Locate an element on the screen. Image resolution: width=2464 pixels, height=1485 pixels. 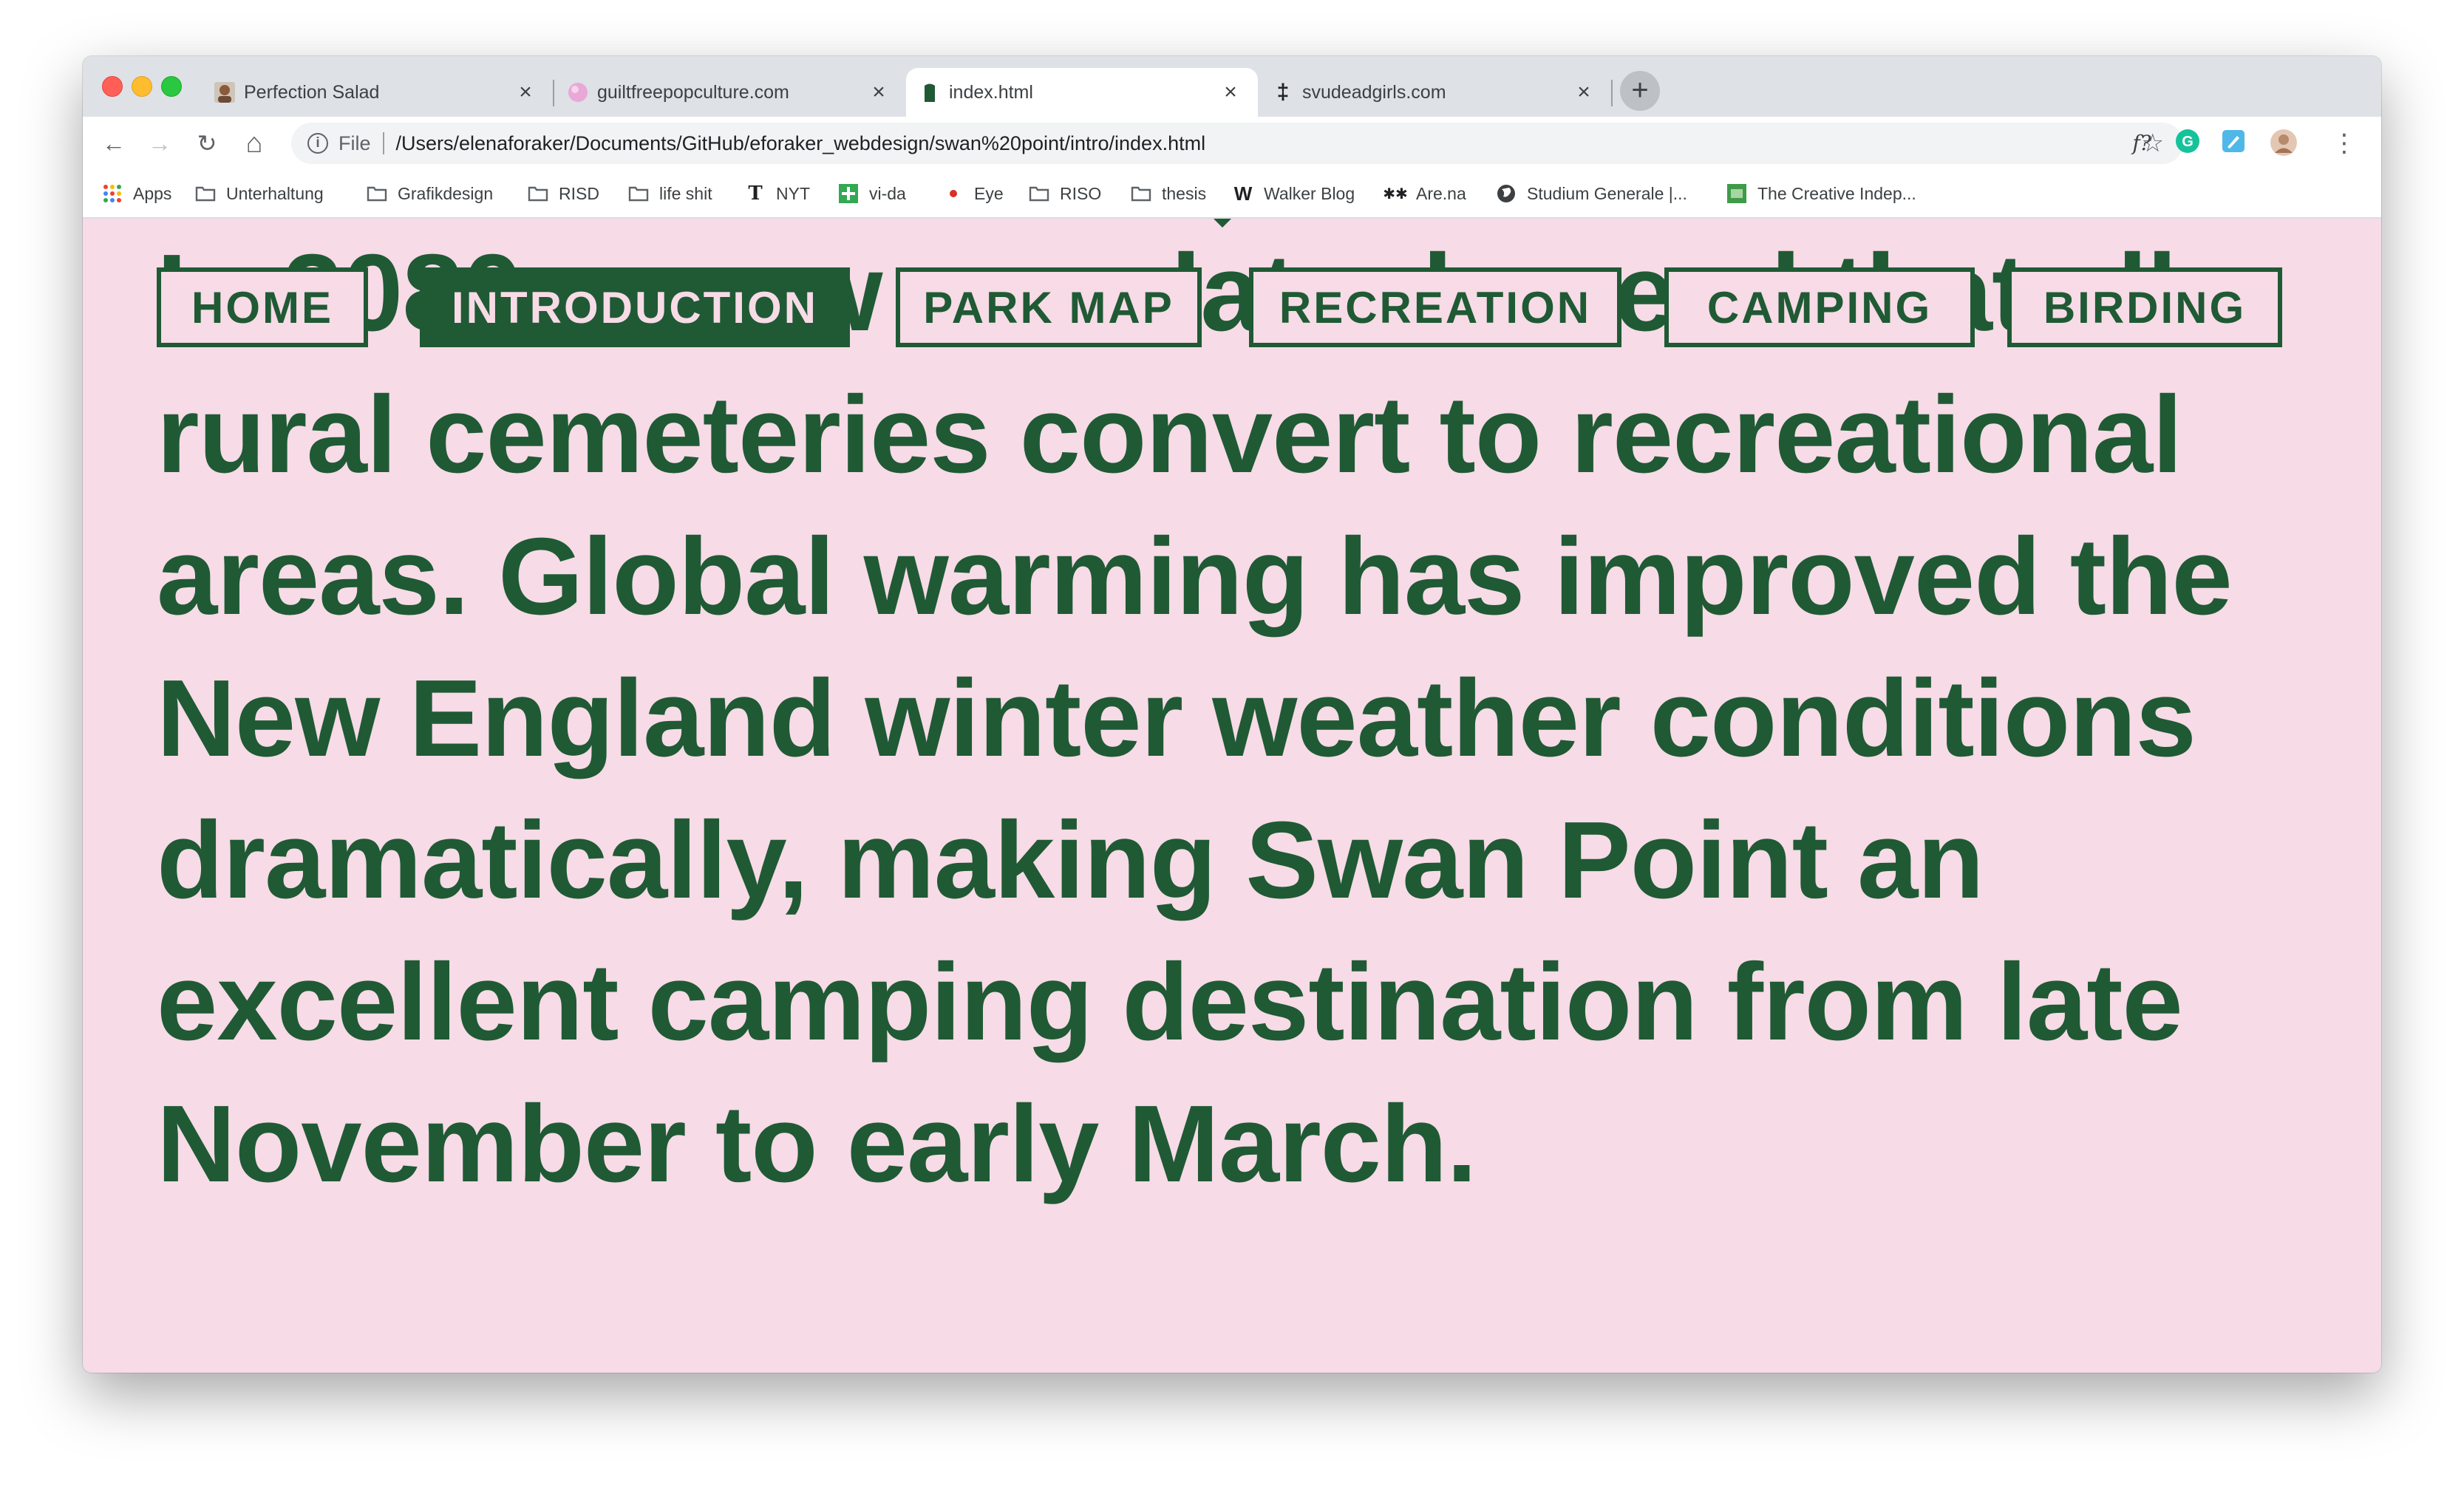
nav-home: HOME is located at coordinates (262, 307).